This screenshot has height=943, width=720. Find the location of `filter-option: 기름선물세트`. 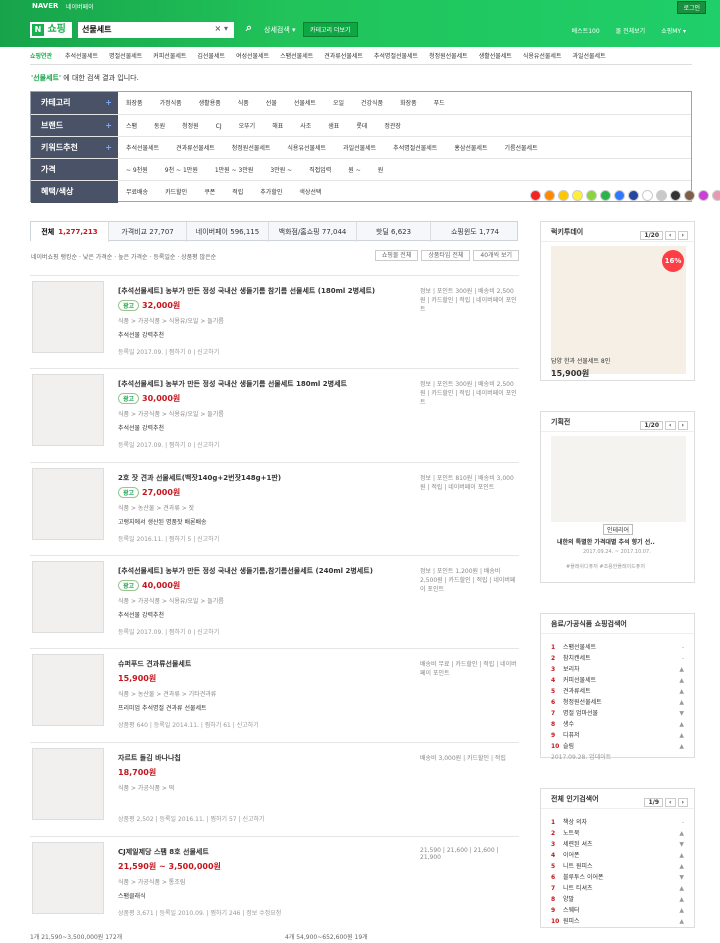

filter-option: 기름선물세트 is located at coordinates (520, 148).